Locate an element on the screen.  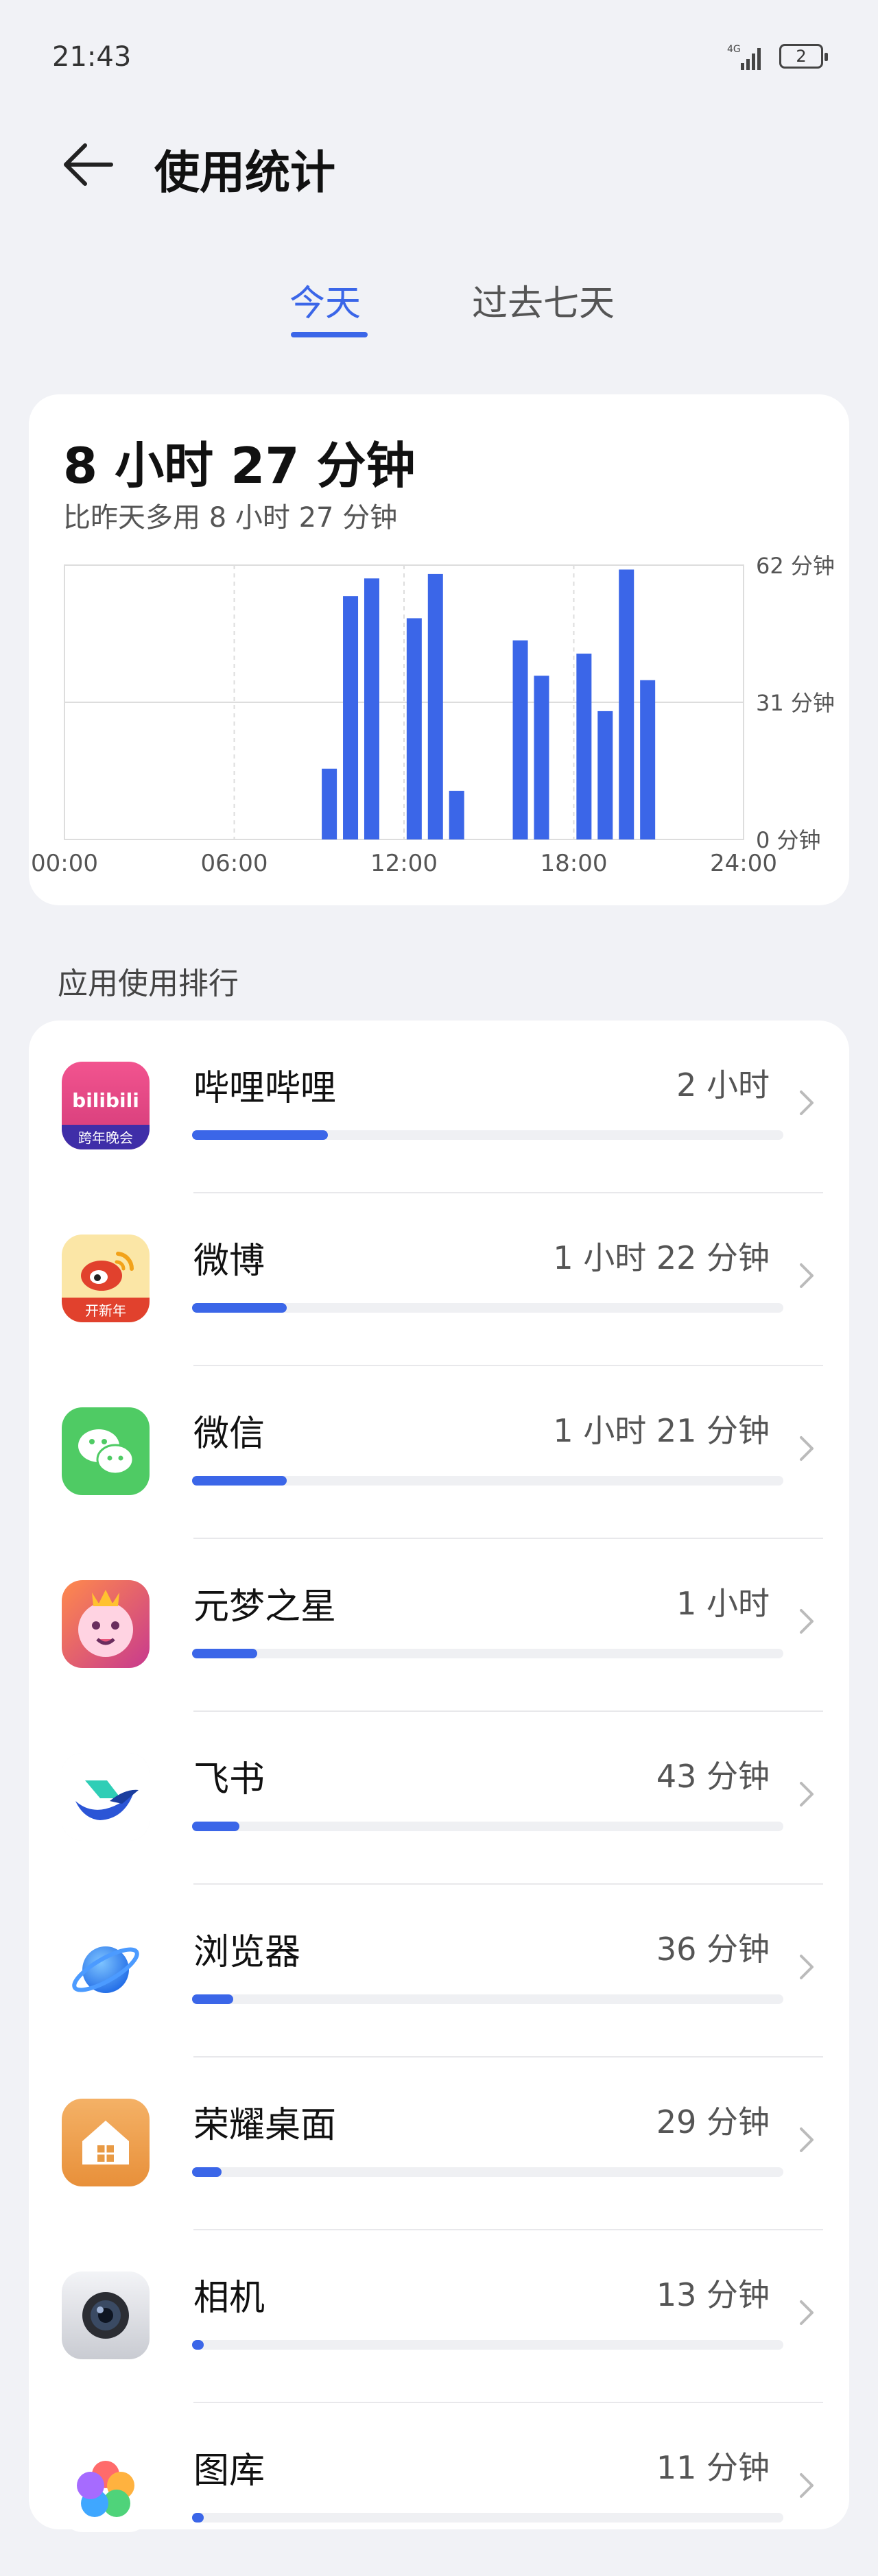
app-row: 元梦之星 1 小时 is located at coordinates (439, 1625).